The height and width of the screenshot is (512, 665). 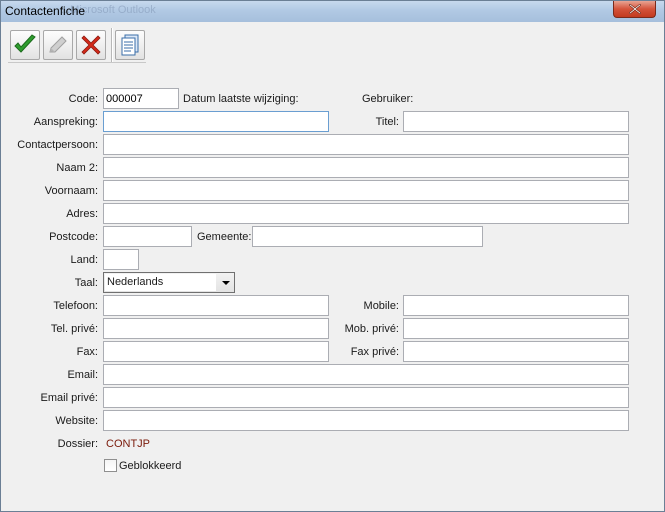 What do you see at coordinates (141, 98) in the screenshot?
I see `code-input` at bounding box center [141, 98].